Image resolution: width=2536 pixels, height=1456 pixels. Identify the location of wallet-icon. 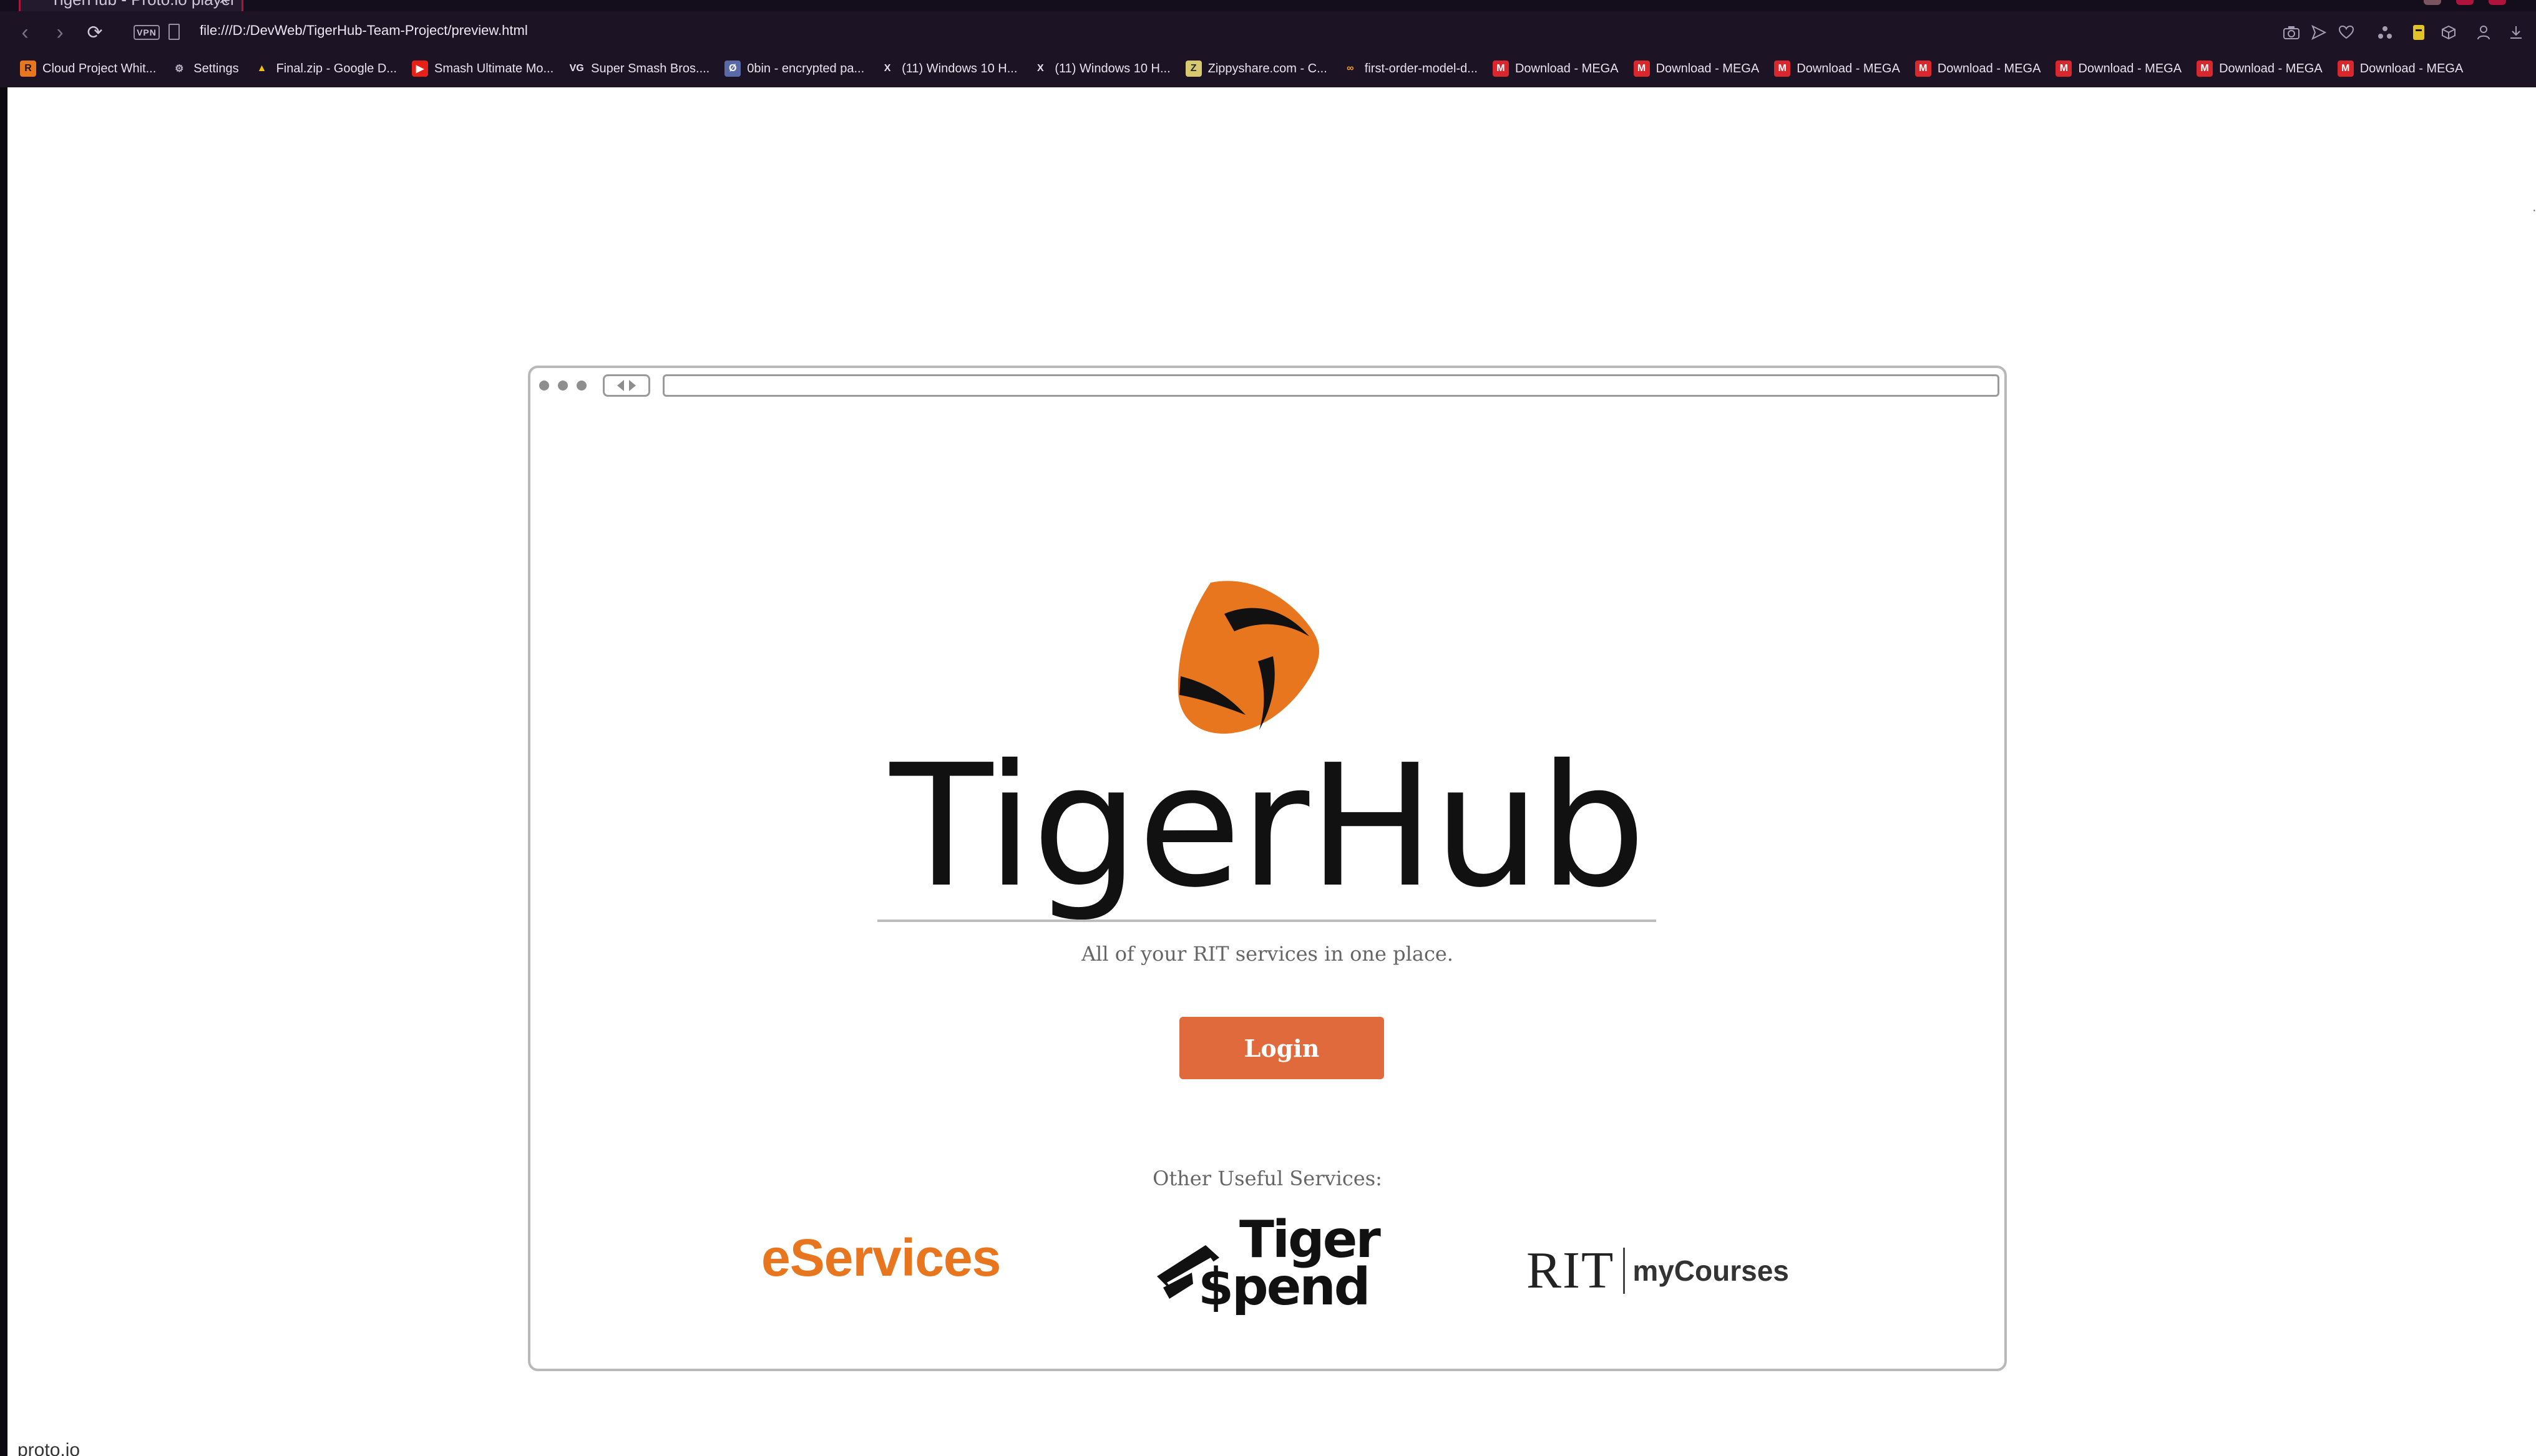
(2419, 32).